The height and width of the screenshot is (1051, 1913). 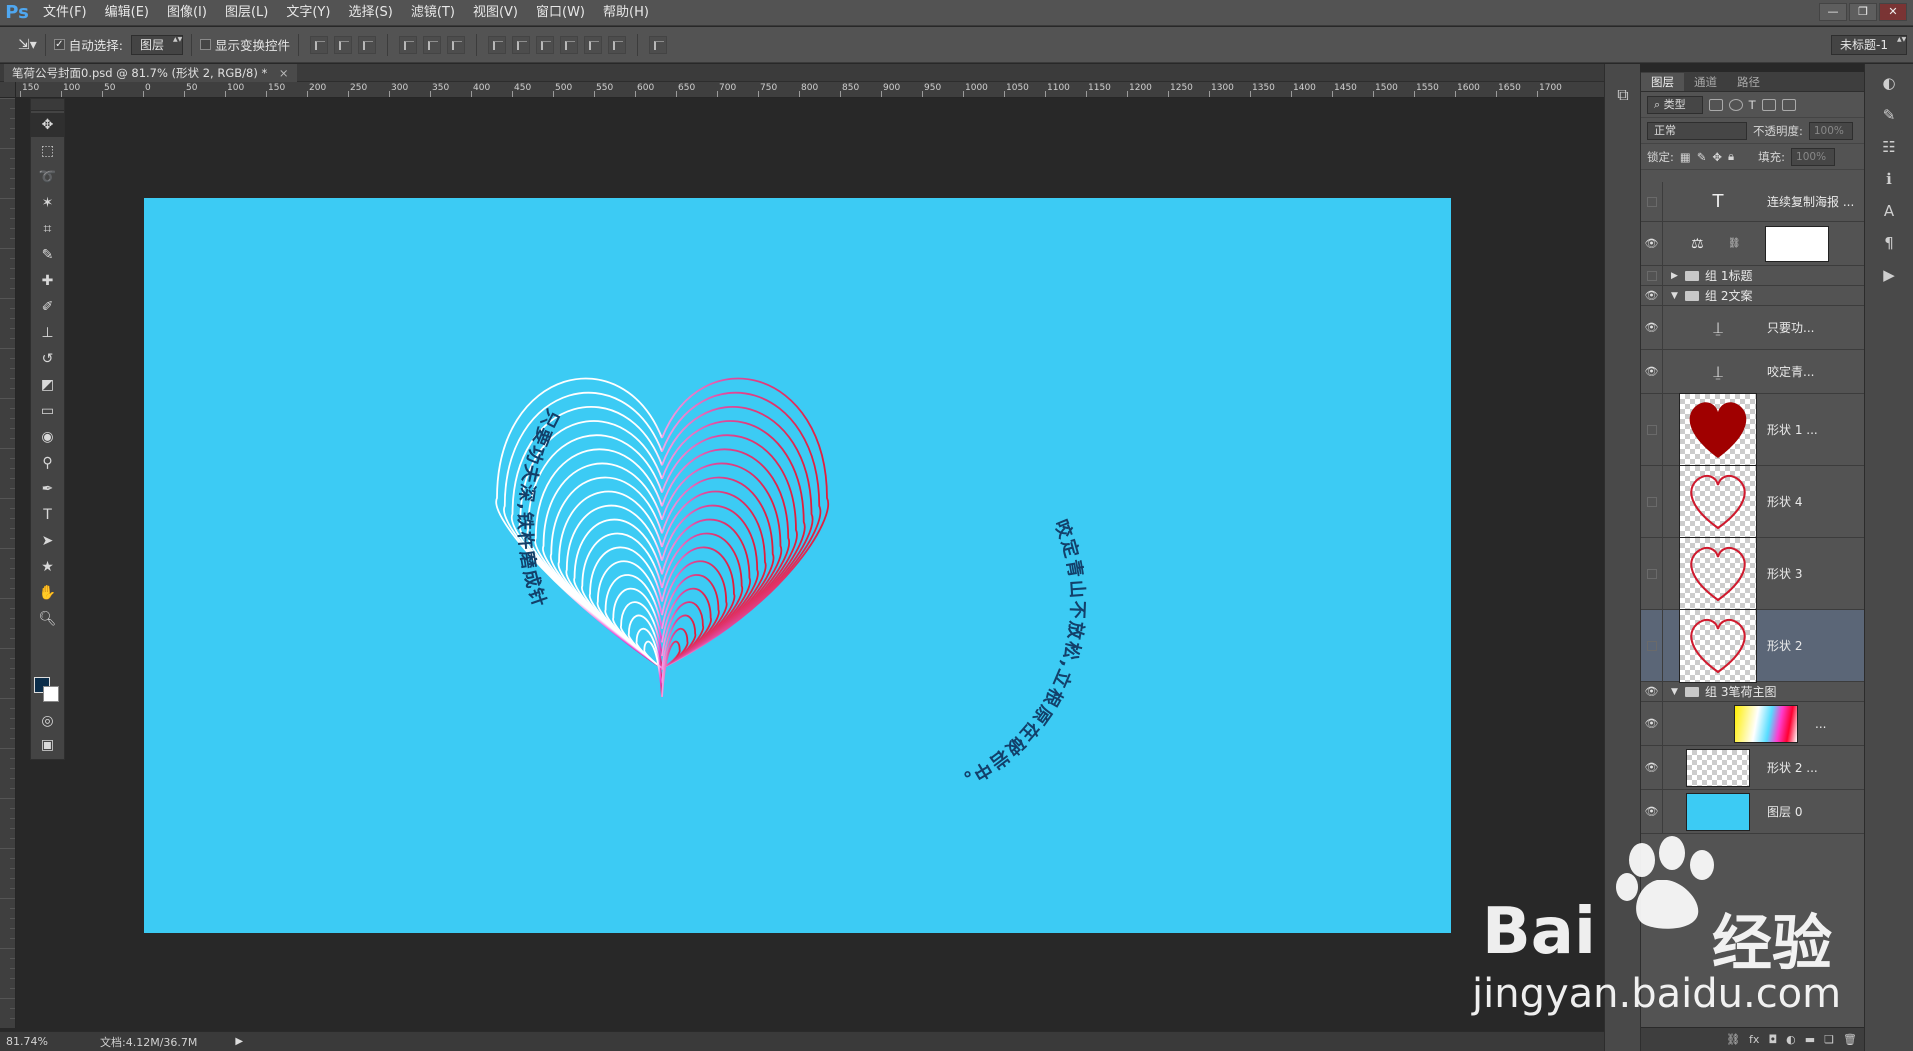 What do you see at coordinates (205, 44) in the screenshot?
I see `show-transform-checkbox` at bounding box center [205, 44].